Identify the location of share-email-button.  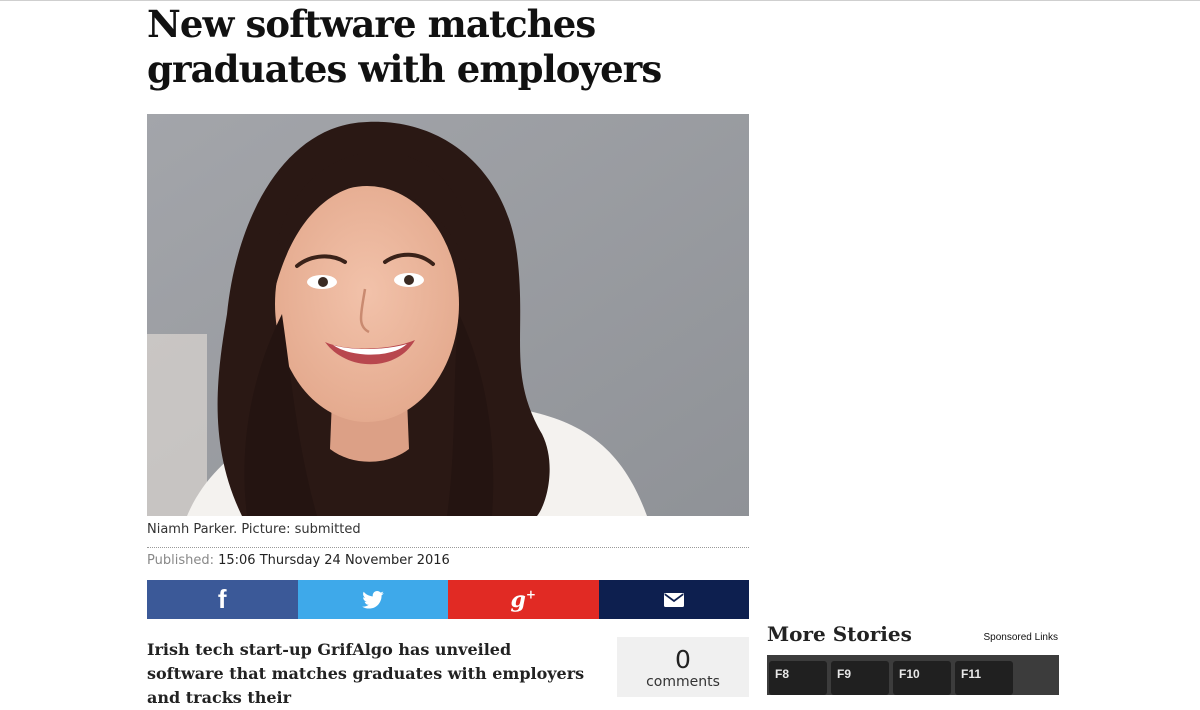
(673, 599).